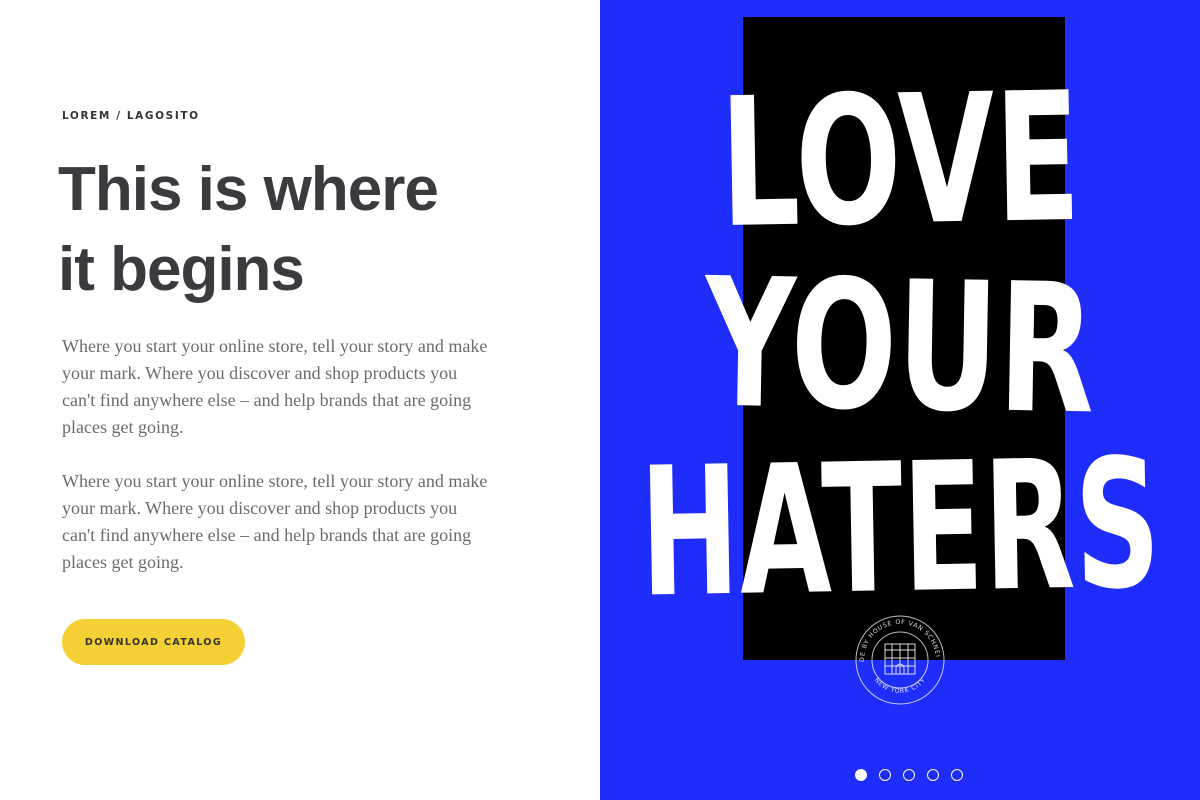  I want to click on download-catalog-button: DOWNLOAD CATALOG, so click(153, 642).